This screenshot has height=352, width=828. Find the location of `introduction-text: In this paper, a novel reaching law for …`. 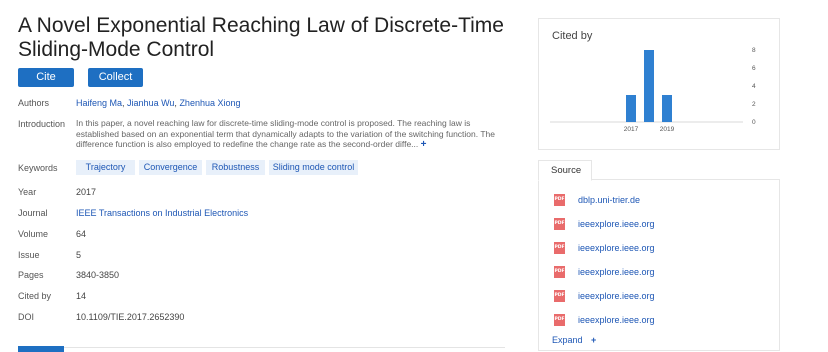

introduction-text: In this paper, a novel reaching law for … is located at coordinates (292, 134).